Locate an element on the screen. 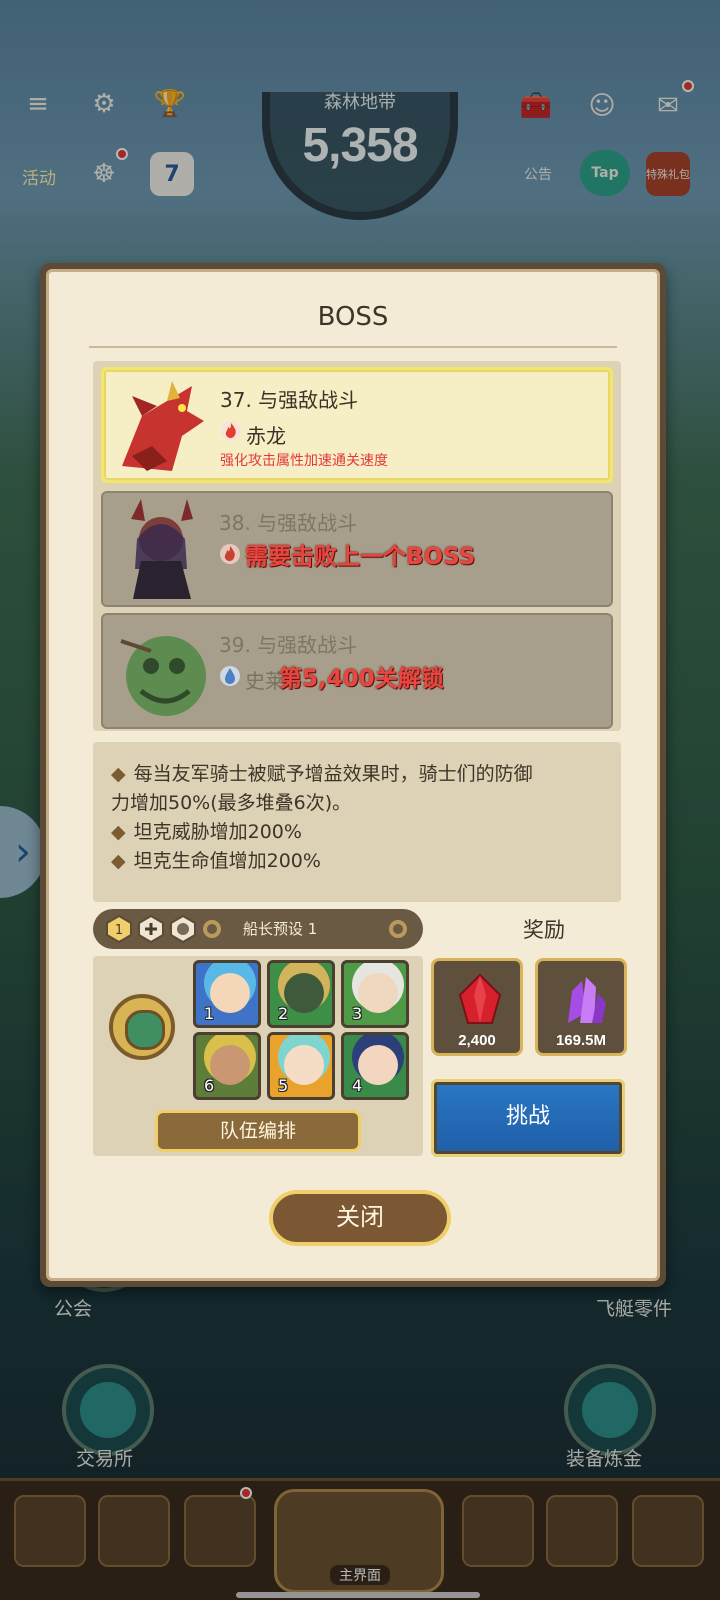 This screenshot has width=720, height=1600. challenge-button: 挑战 is located at coordinates (528, 1118).